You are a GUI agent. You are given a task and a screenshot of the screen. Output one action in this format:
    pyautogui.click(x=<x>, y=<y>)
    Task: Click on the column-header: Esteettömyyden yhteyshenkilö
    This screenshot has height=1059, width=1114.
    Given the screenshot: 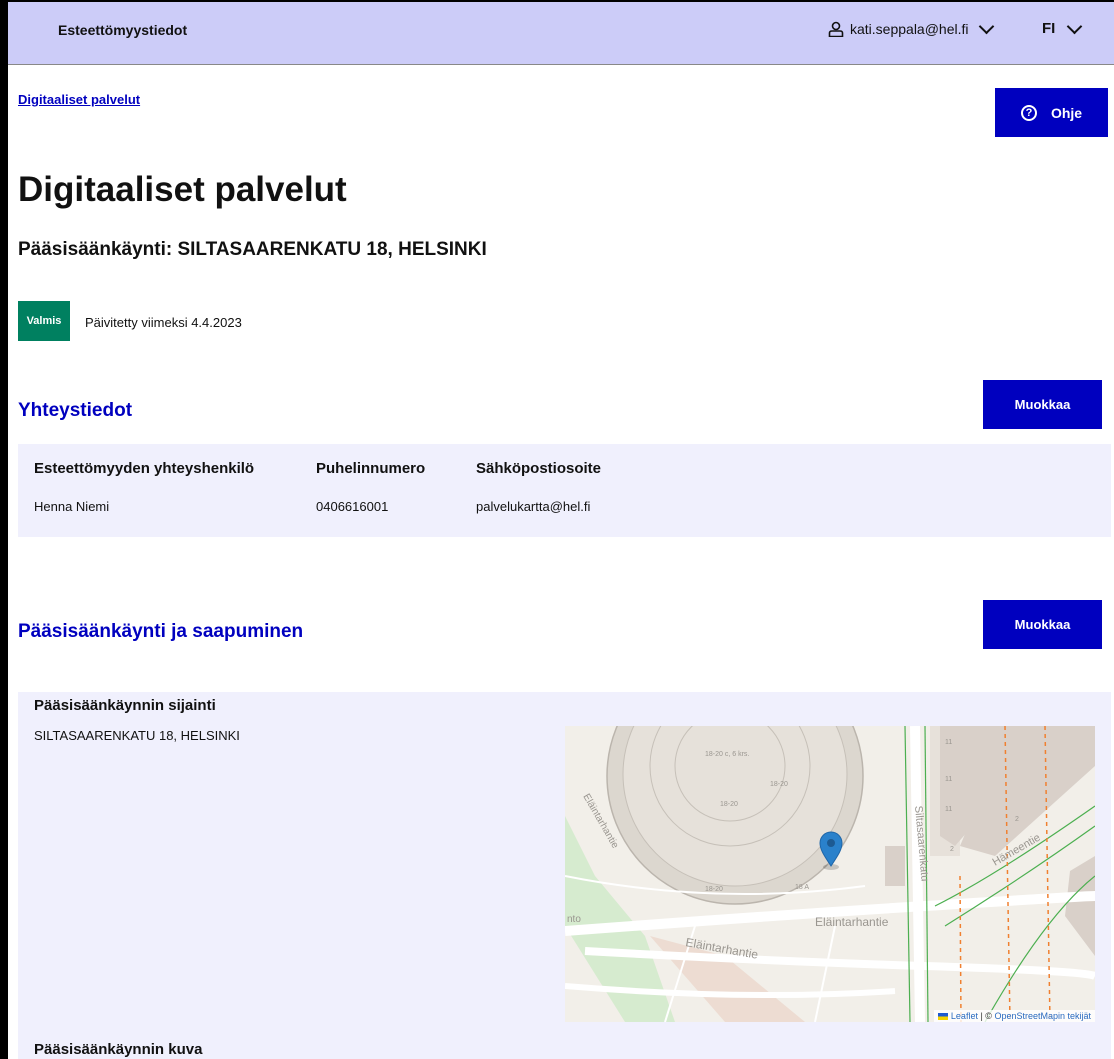 What is the action you would take?
    pyautogui.click(x=144, y=468)
    